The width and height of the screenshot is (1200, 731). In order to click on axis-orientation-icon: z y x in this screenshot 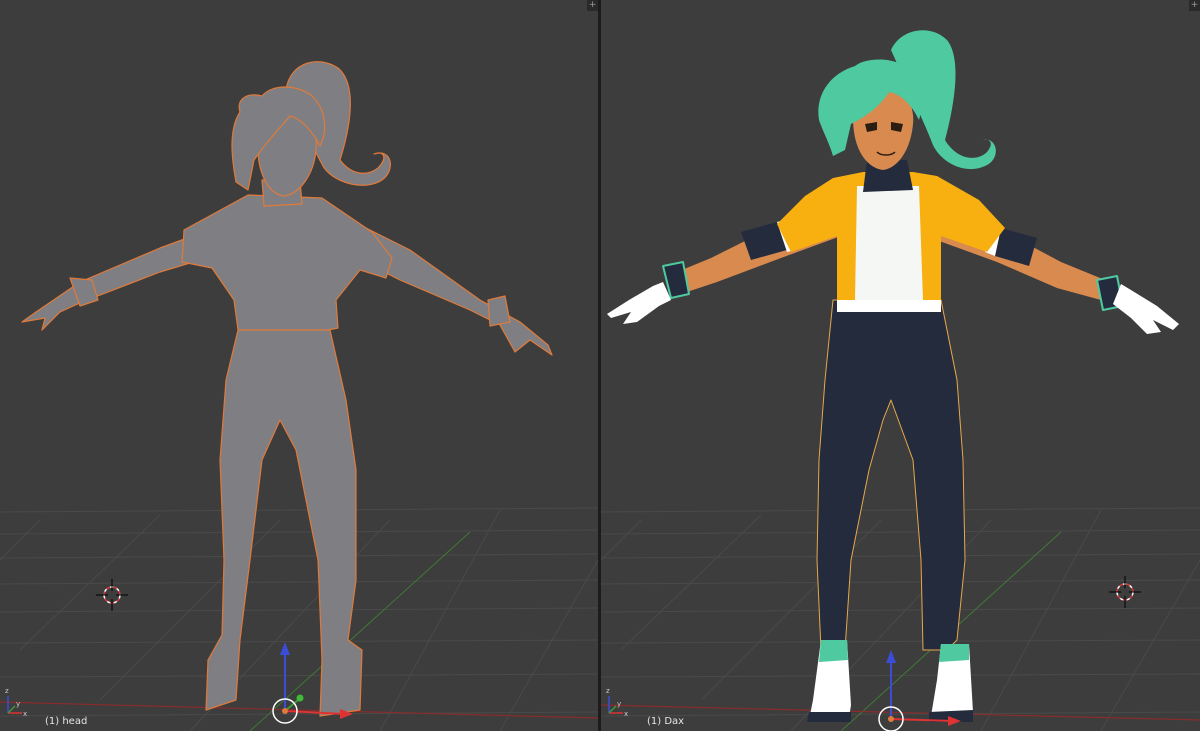, I will do `click(617, 702)`.